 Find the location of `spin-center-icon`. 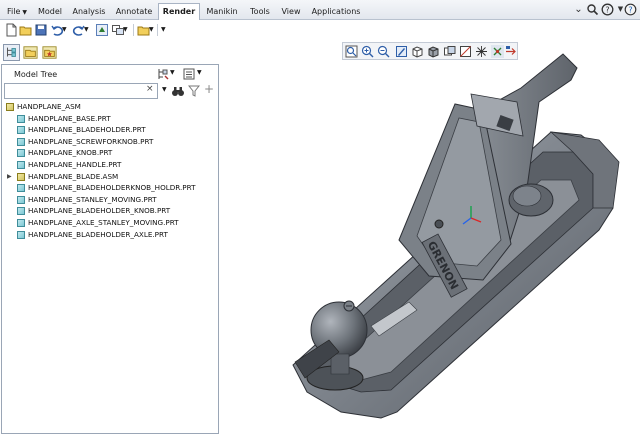

spin-center-icon is located at coordinates (497, 51).